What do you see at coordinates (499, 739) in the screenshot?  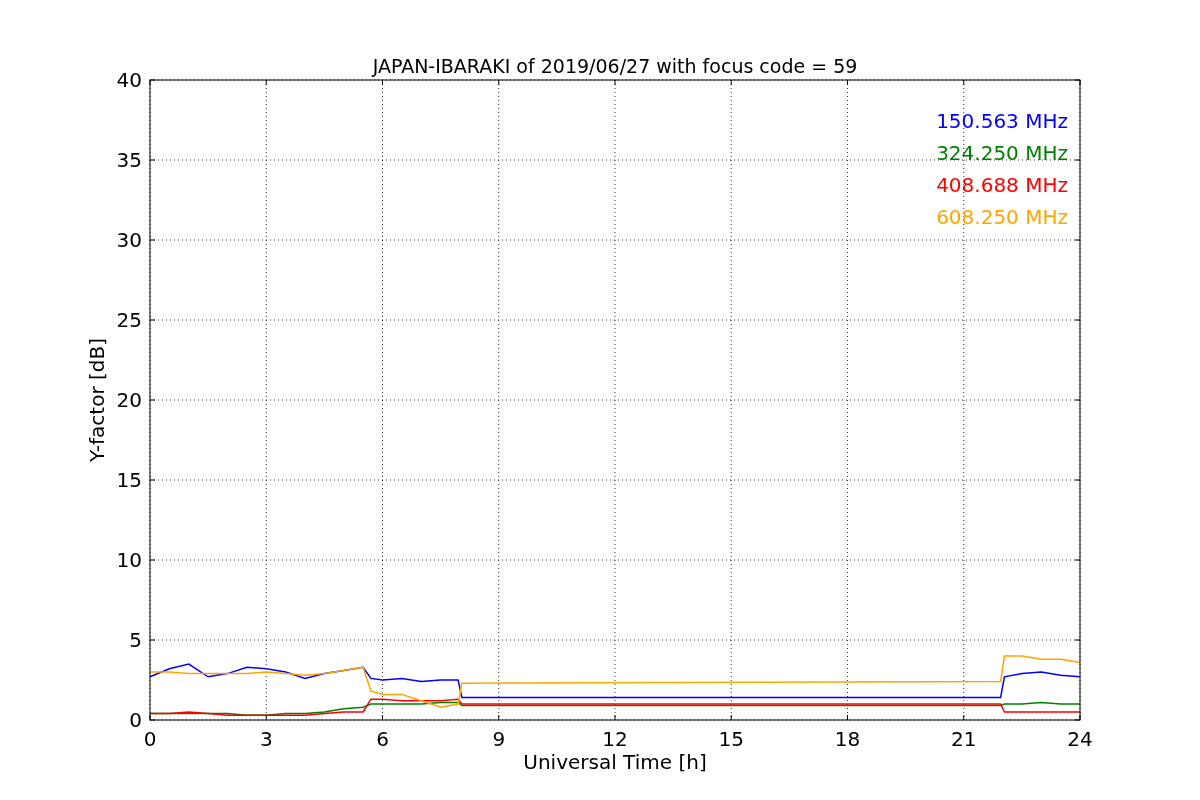 I see `tick-label: 9` at bounding box center [499, 739].